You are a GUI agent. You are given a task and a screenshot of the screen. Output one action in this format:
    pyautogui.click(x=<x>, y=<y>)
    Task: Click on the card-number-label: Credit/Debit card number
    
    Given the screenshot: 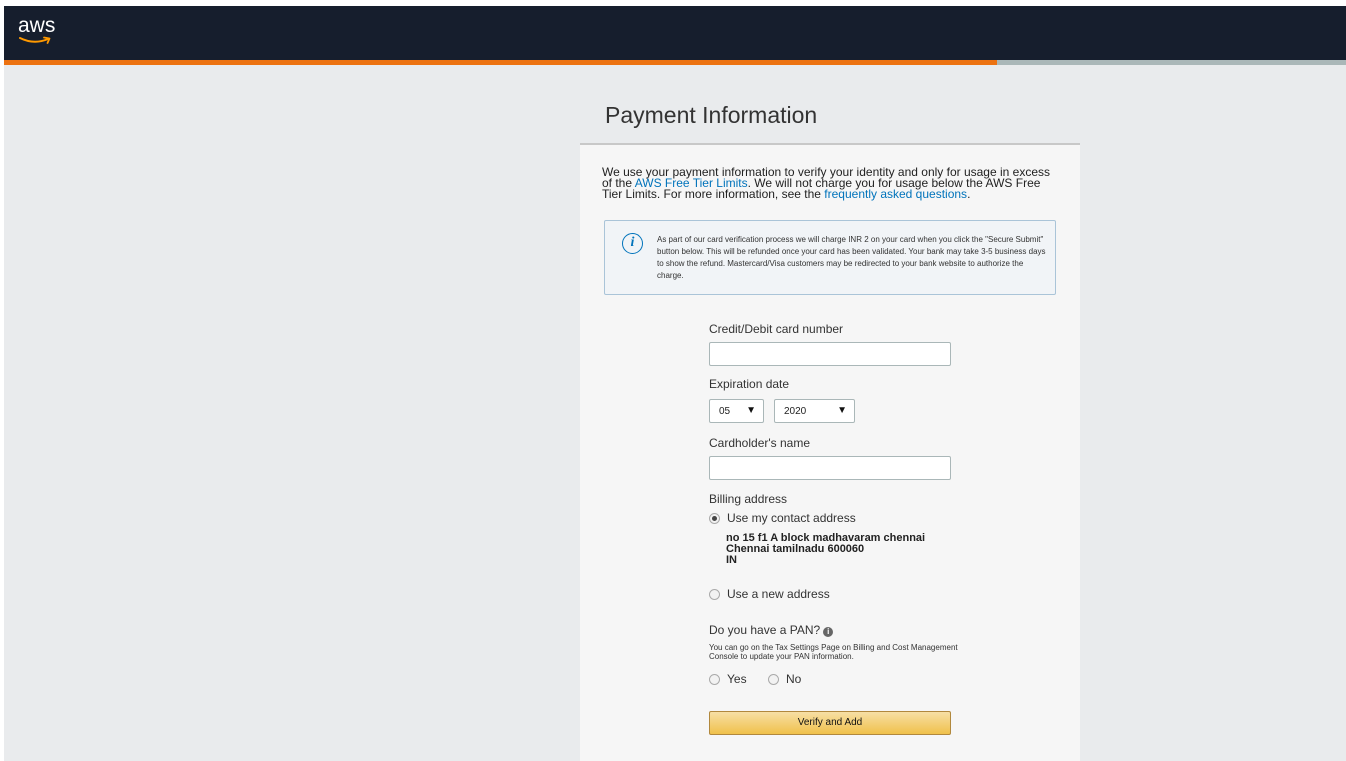 What is the action you would take?
    pyautogui.click(x=776, y=329)
    